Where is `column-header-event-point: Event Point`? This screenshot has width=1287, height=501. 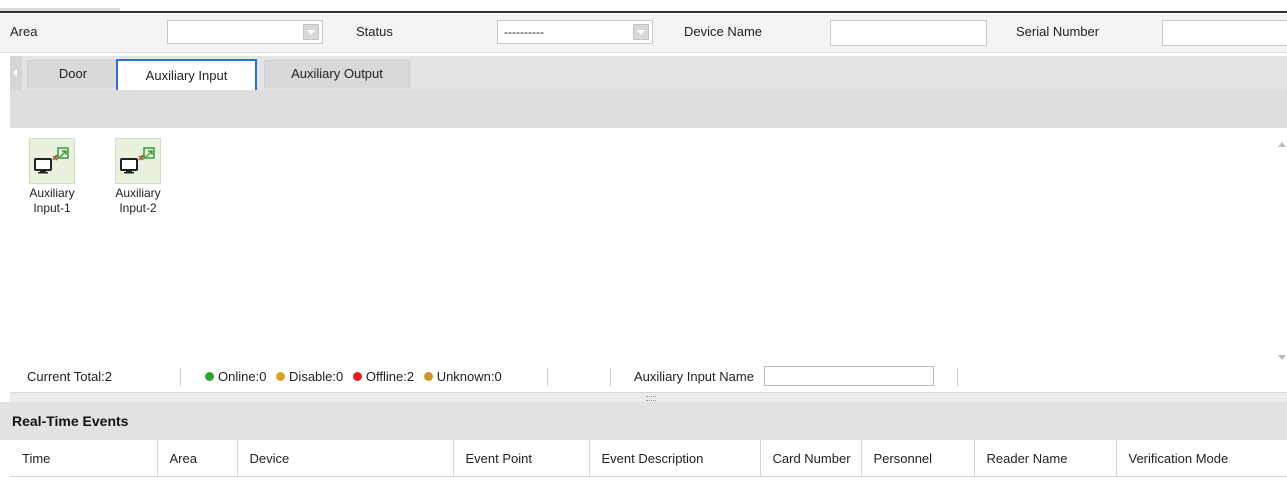 column-header-event-point: Event Point is located at coordinates (521, 458).